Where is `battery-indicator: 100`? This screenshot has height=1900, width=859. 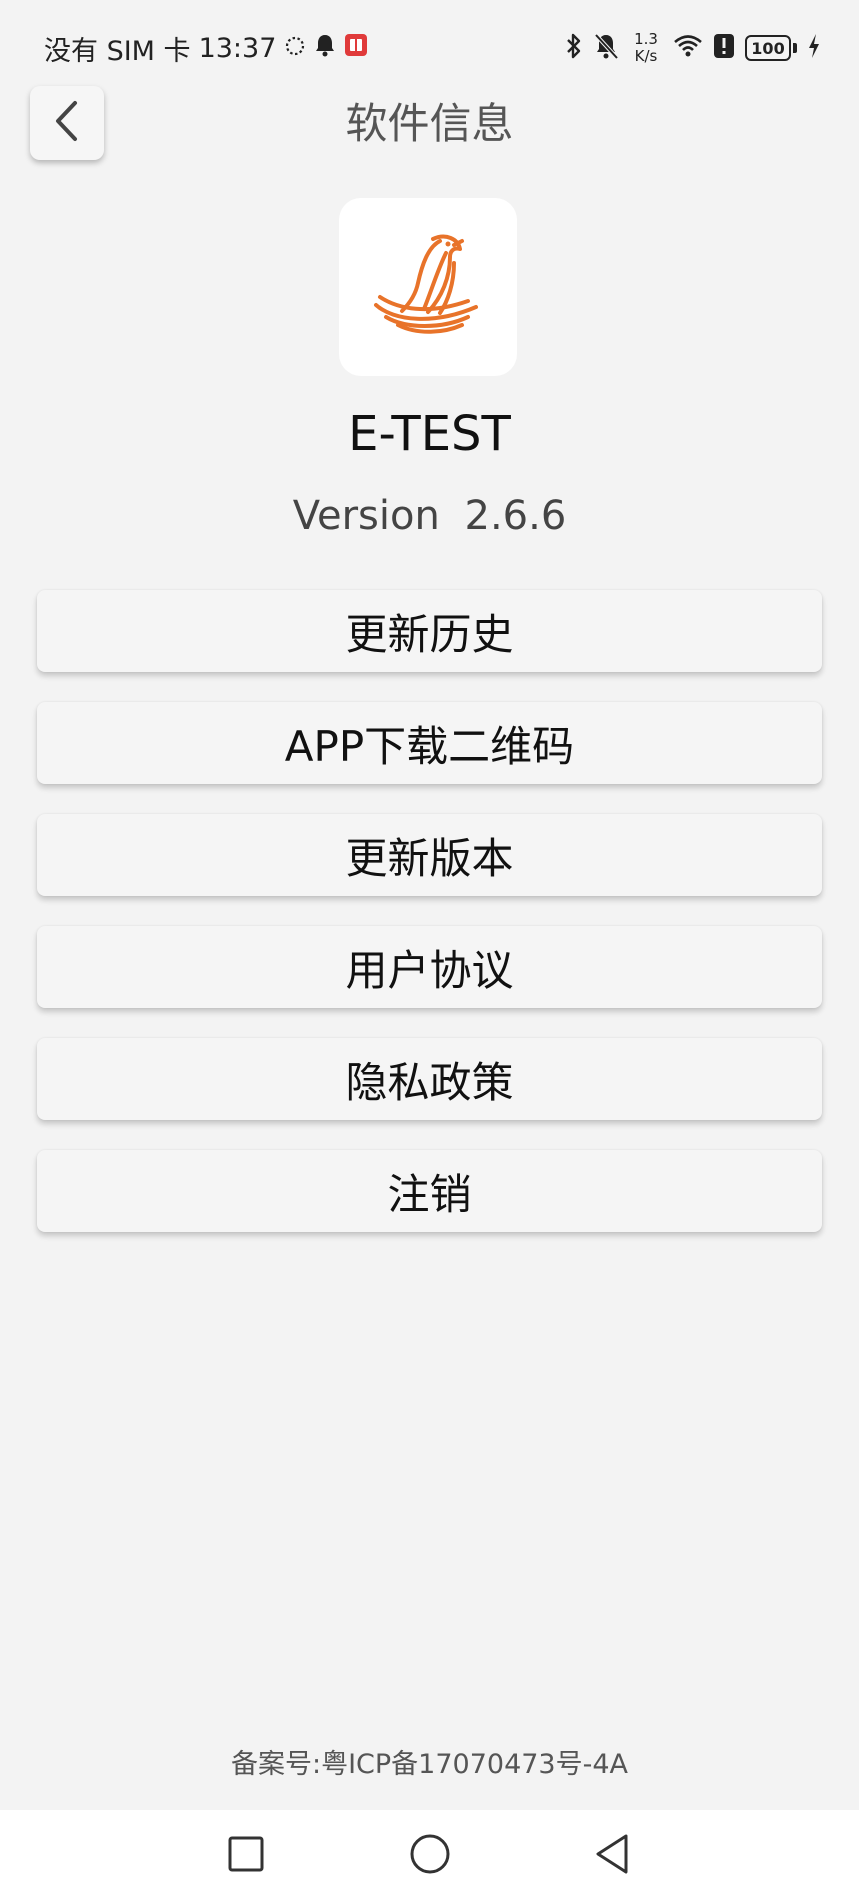
battery-indicator: 100 is located at coordinates (771, 48).